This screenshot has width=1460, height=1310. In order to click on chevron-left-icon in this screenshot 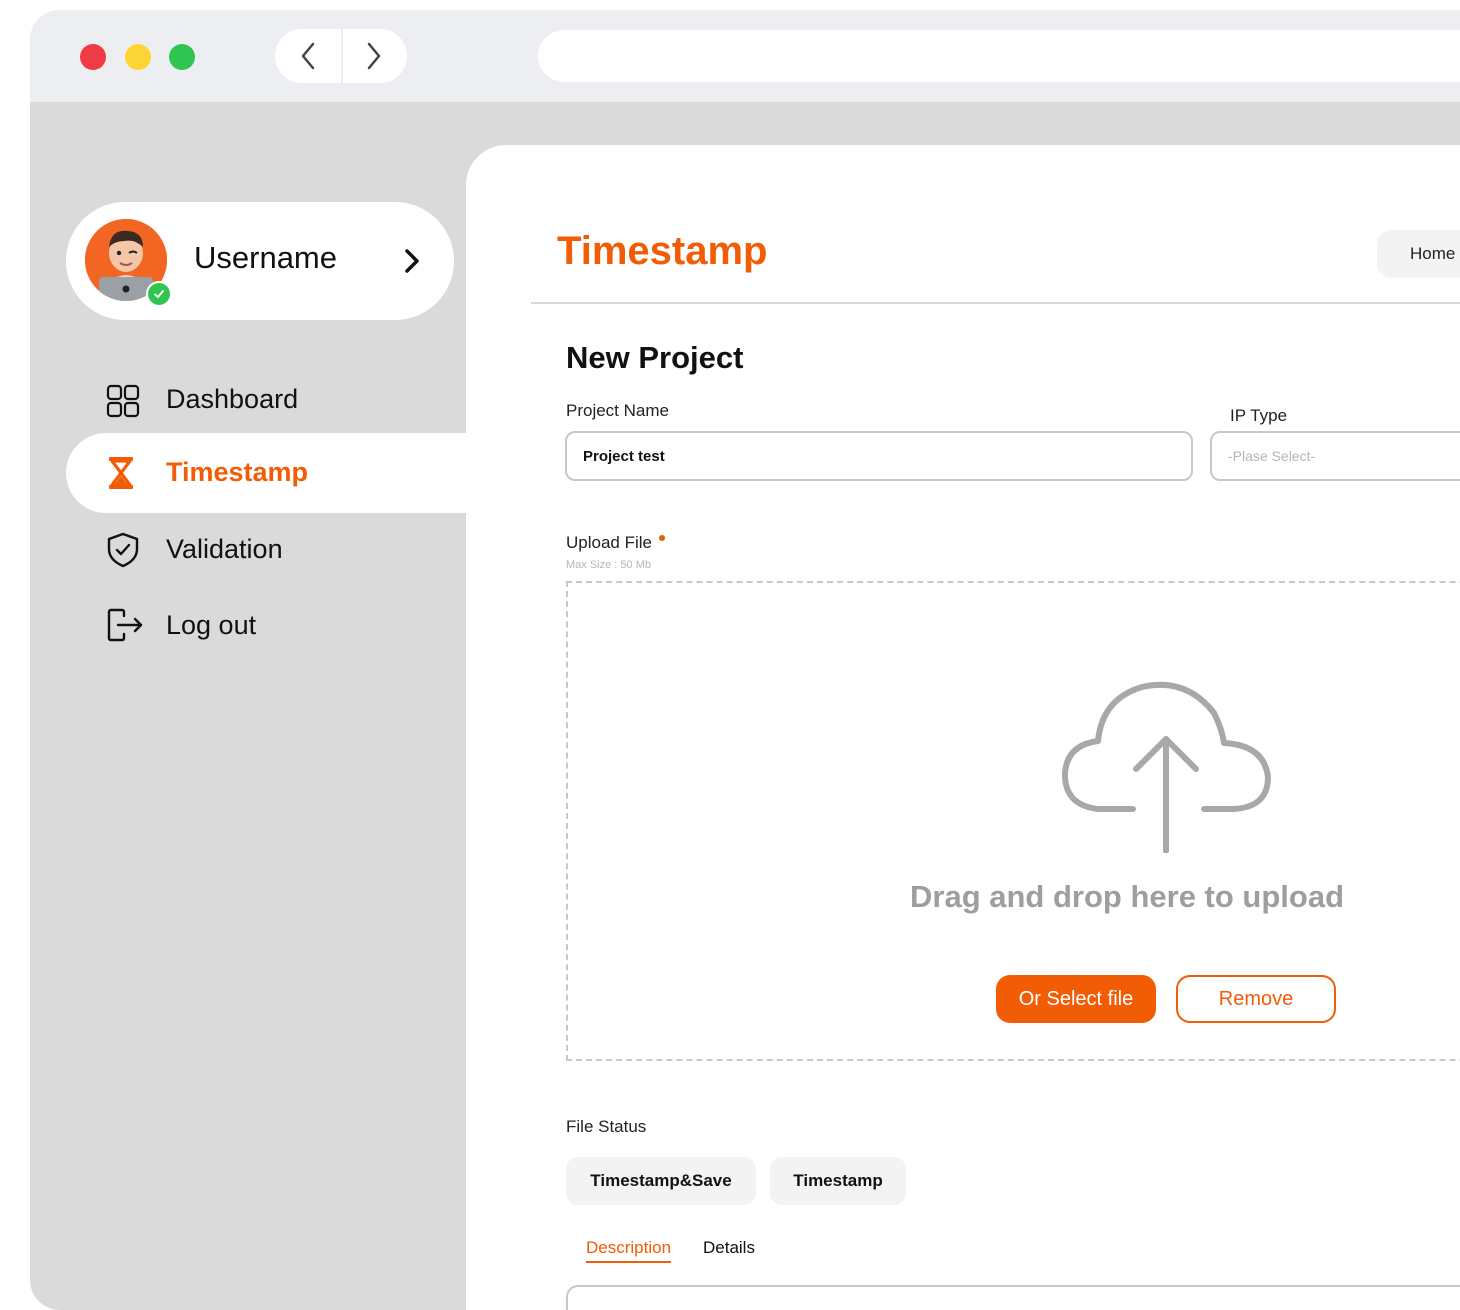, I will do `click(308, 56)`.